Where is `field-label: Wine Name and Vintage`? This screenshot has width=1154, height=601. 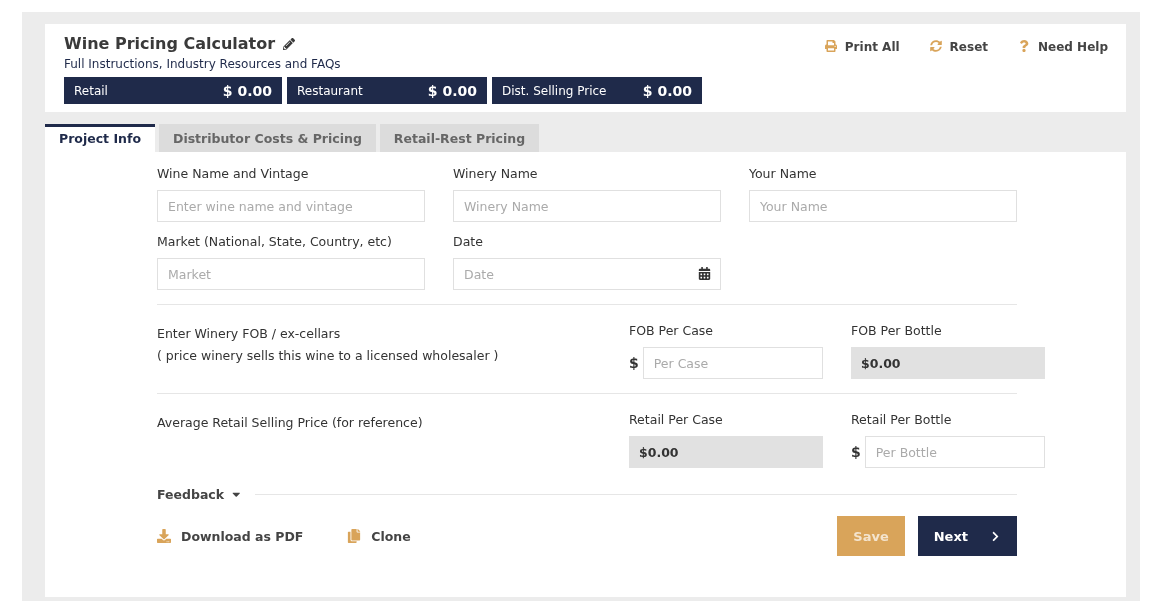
field-label: Wine Name and Vintage is located at coordinates (233, 173).